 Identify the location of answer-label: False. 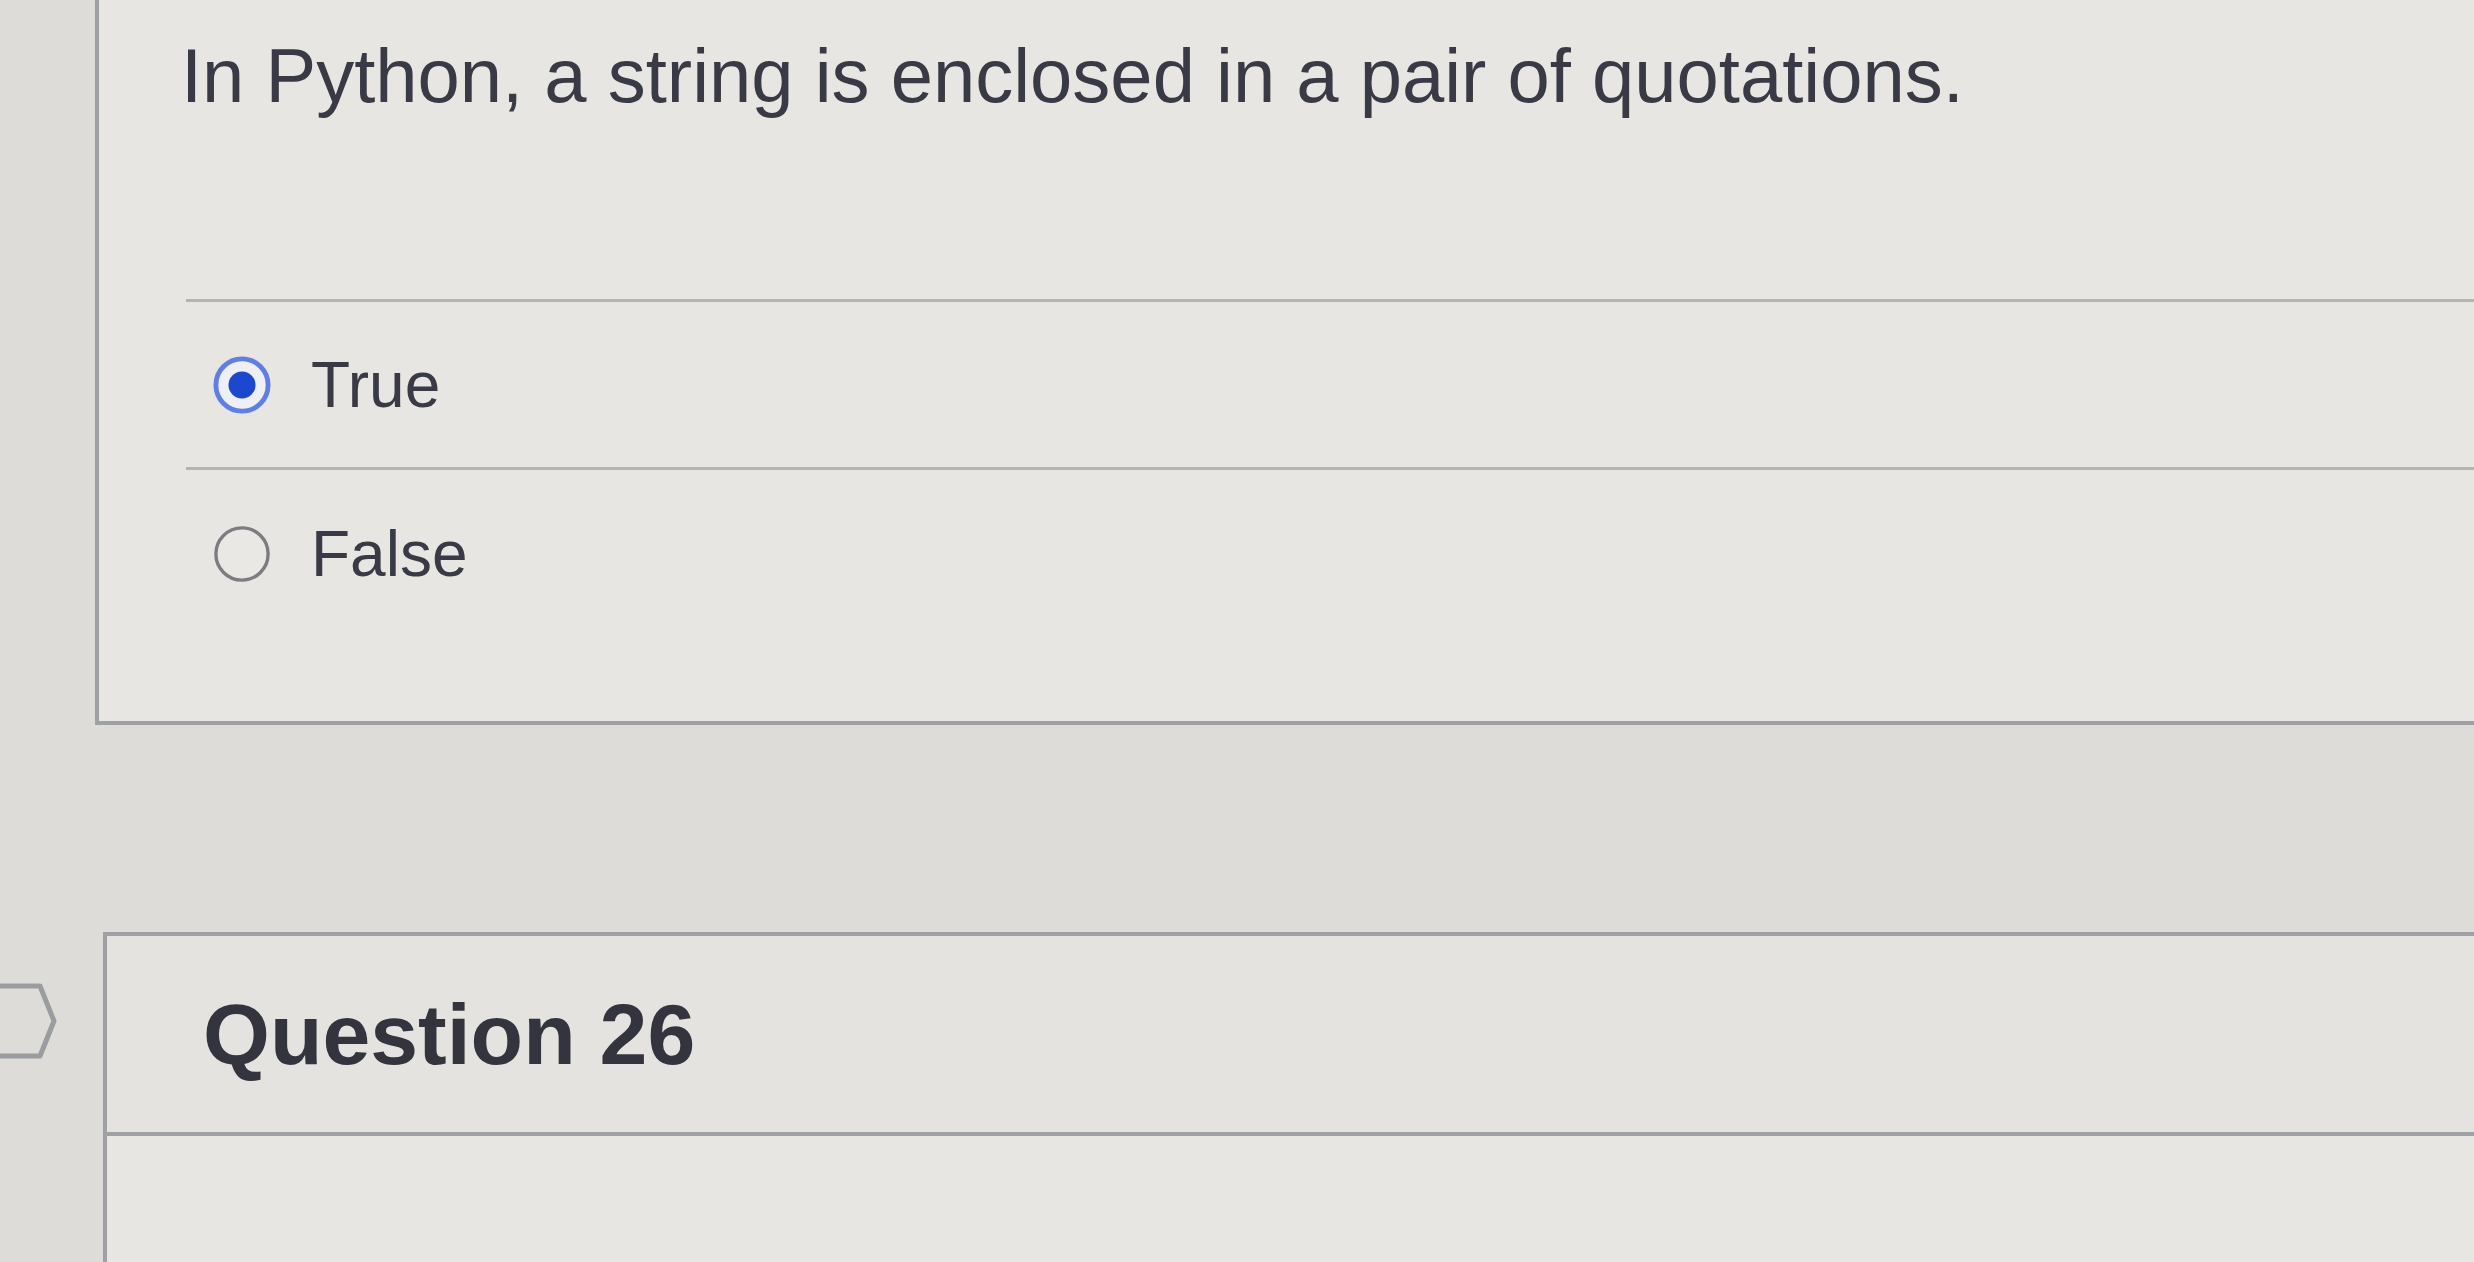
(389, 553).